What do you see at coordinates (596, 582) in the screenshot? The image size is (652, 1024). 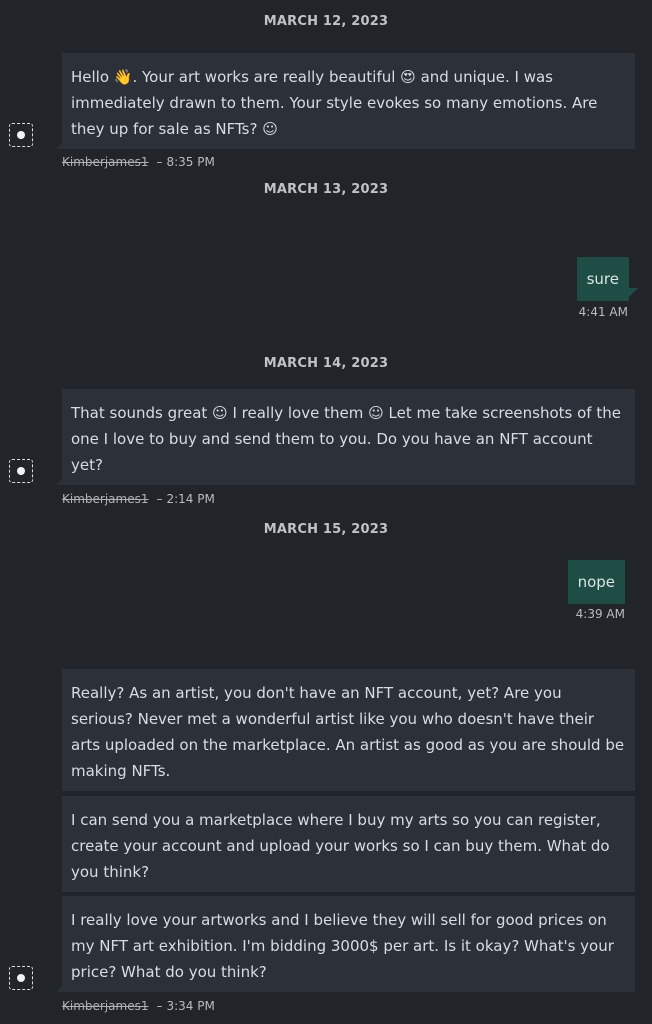 I see `message-text: nope` at bounding box center [596, 582].